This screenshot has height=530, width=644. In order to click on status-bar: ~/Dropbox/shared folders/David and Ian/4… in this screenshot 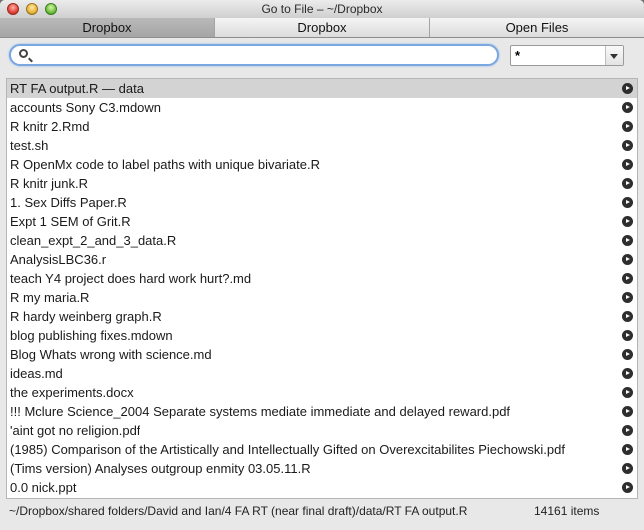, I will do `click(322, 515)`.